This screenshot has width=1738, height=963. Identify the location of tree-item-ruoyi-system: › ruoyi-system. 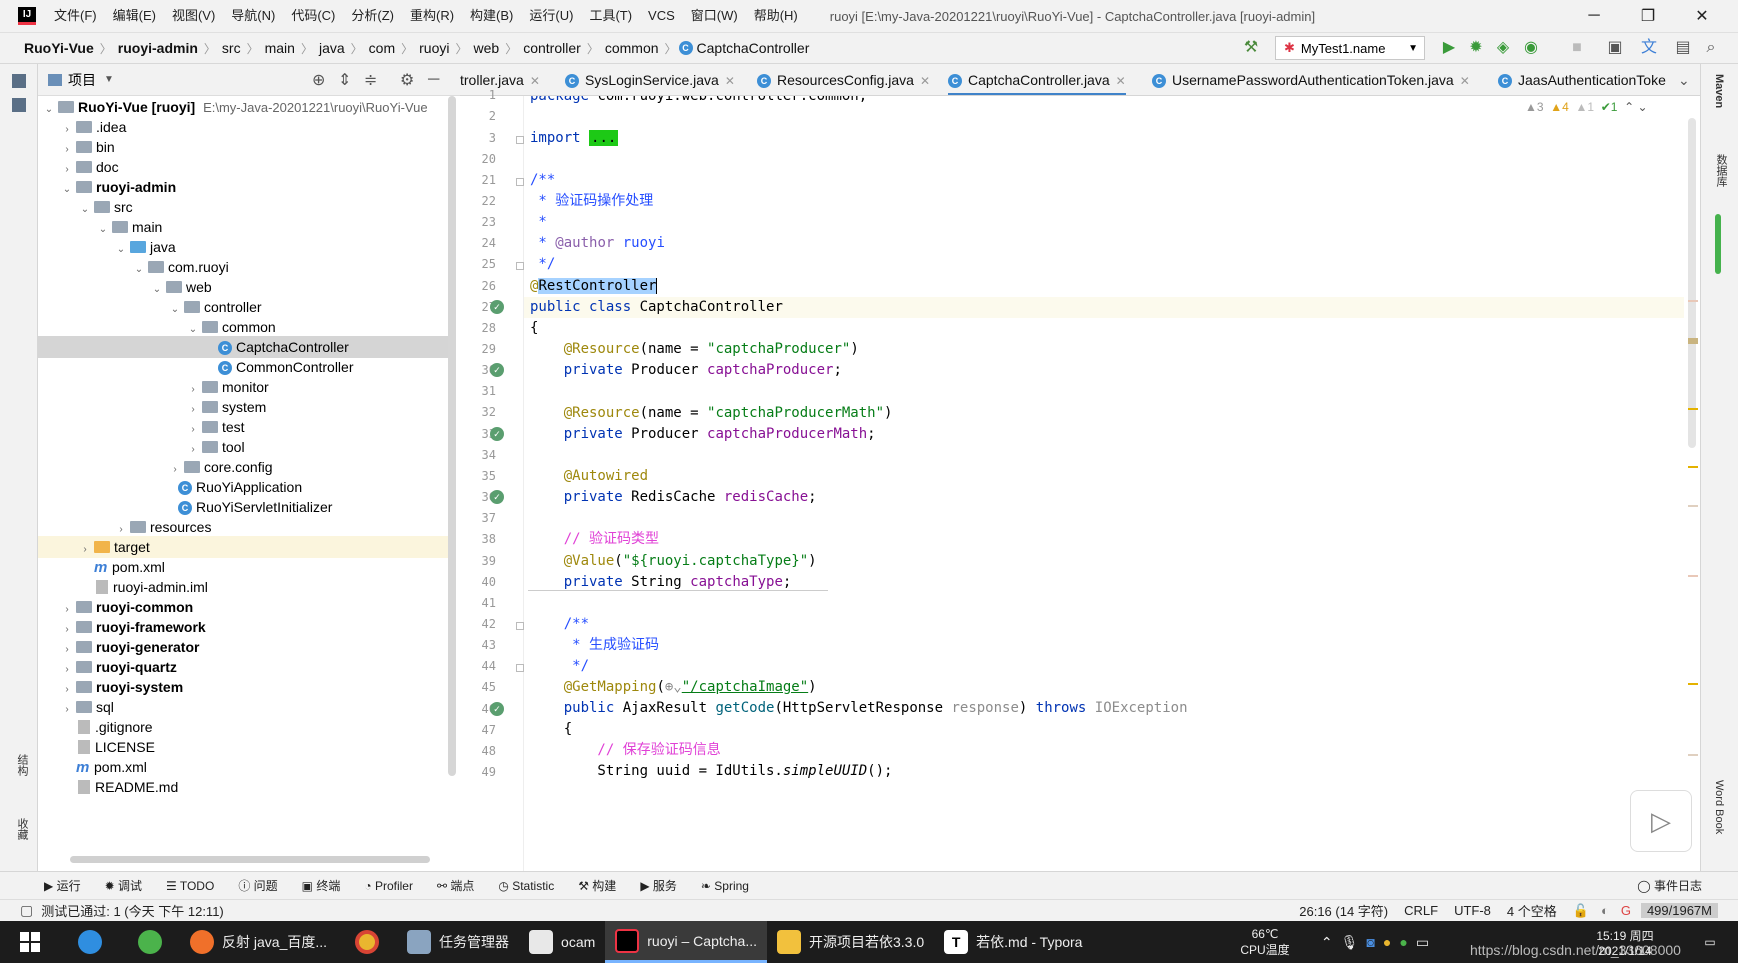
(247, 687).